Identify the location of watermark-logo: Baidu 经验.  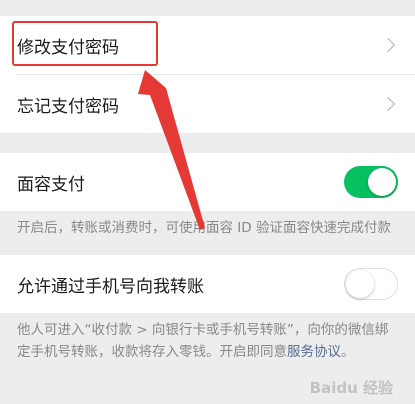
(351, 388).